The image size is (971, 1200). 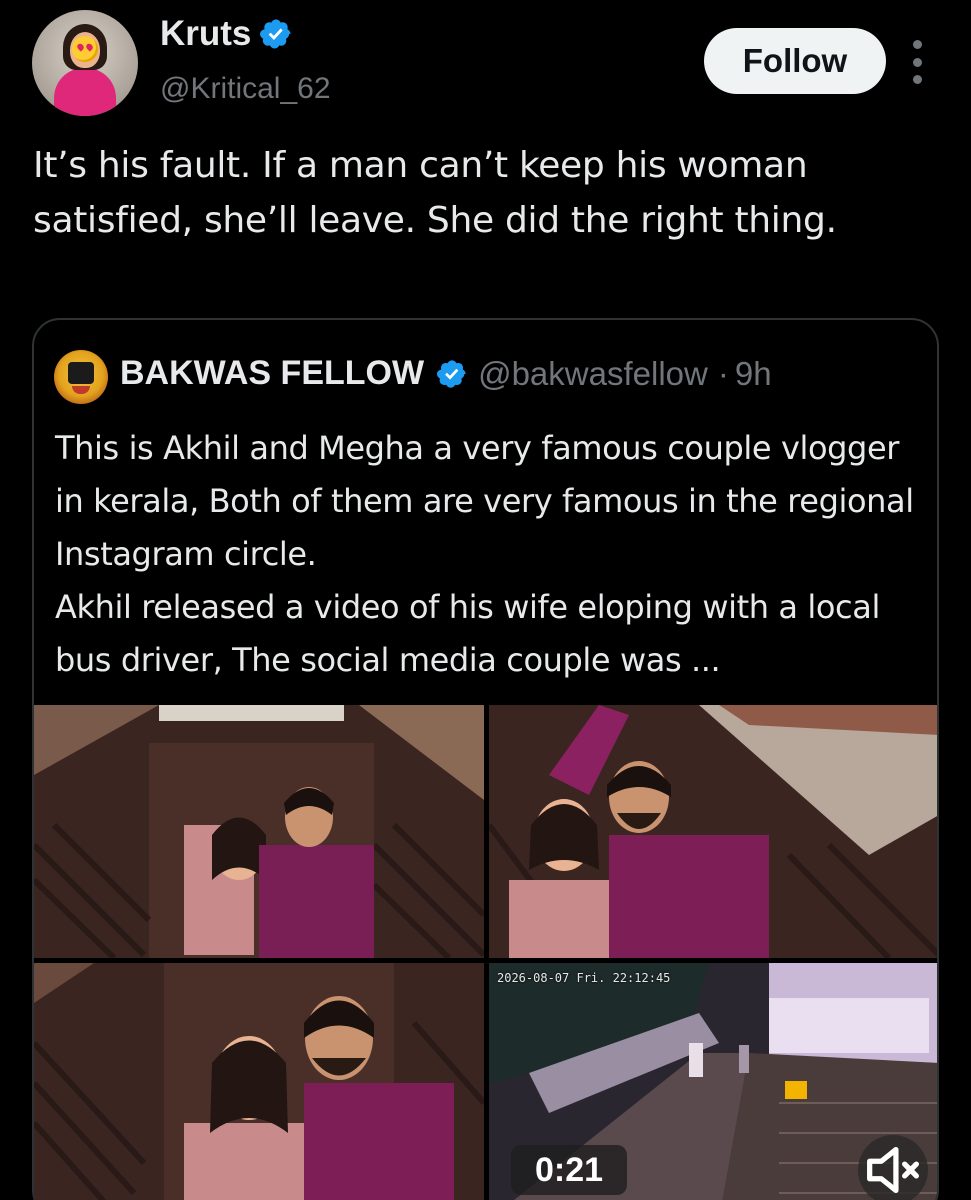 What do you see at coordinates (245, 89) in the screenshot?
I see `author-handle: @Kritical_62` at bounding box center [245, 89].